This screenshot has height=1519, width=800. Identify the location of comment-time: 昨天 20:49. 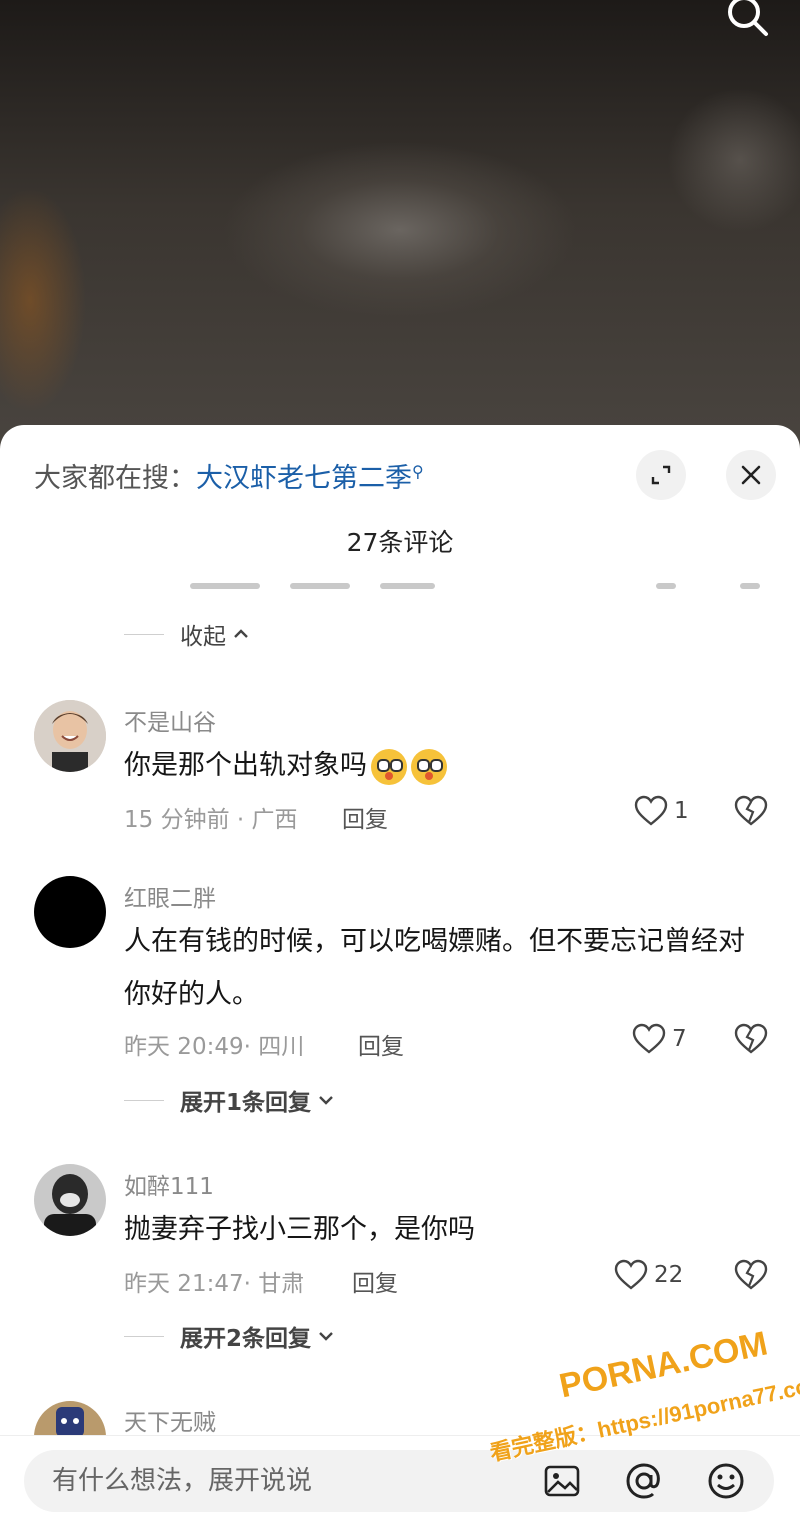
(184, 1047).